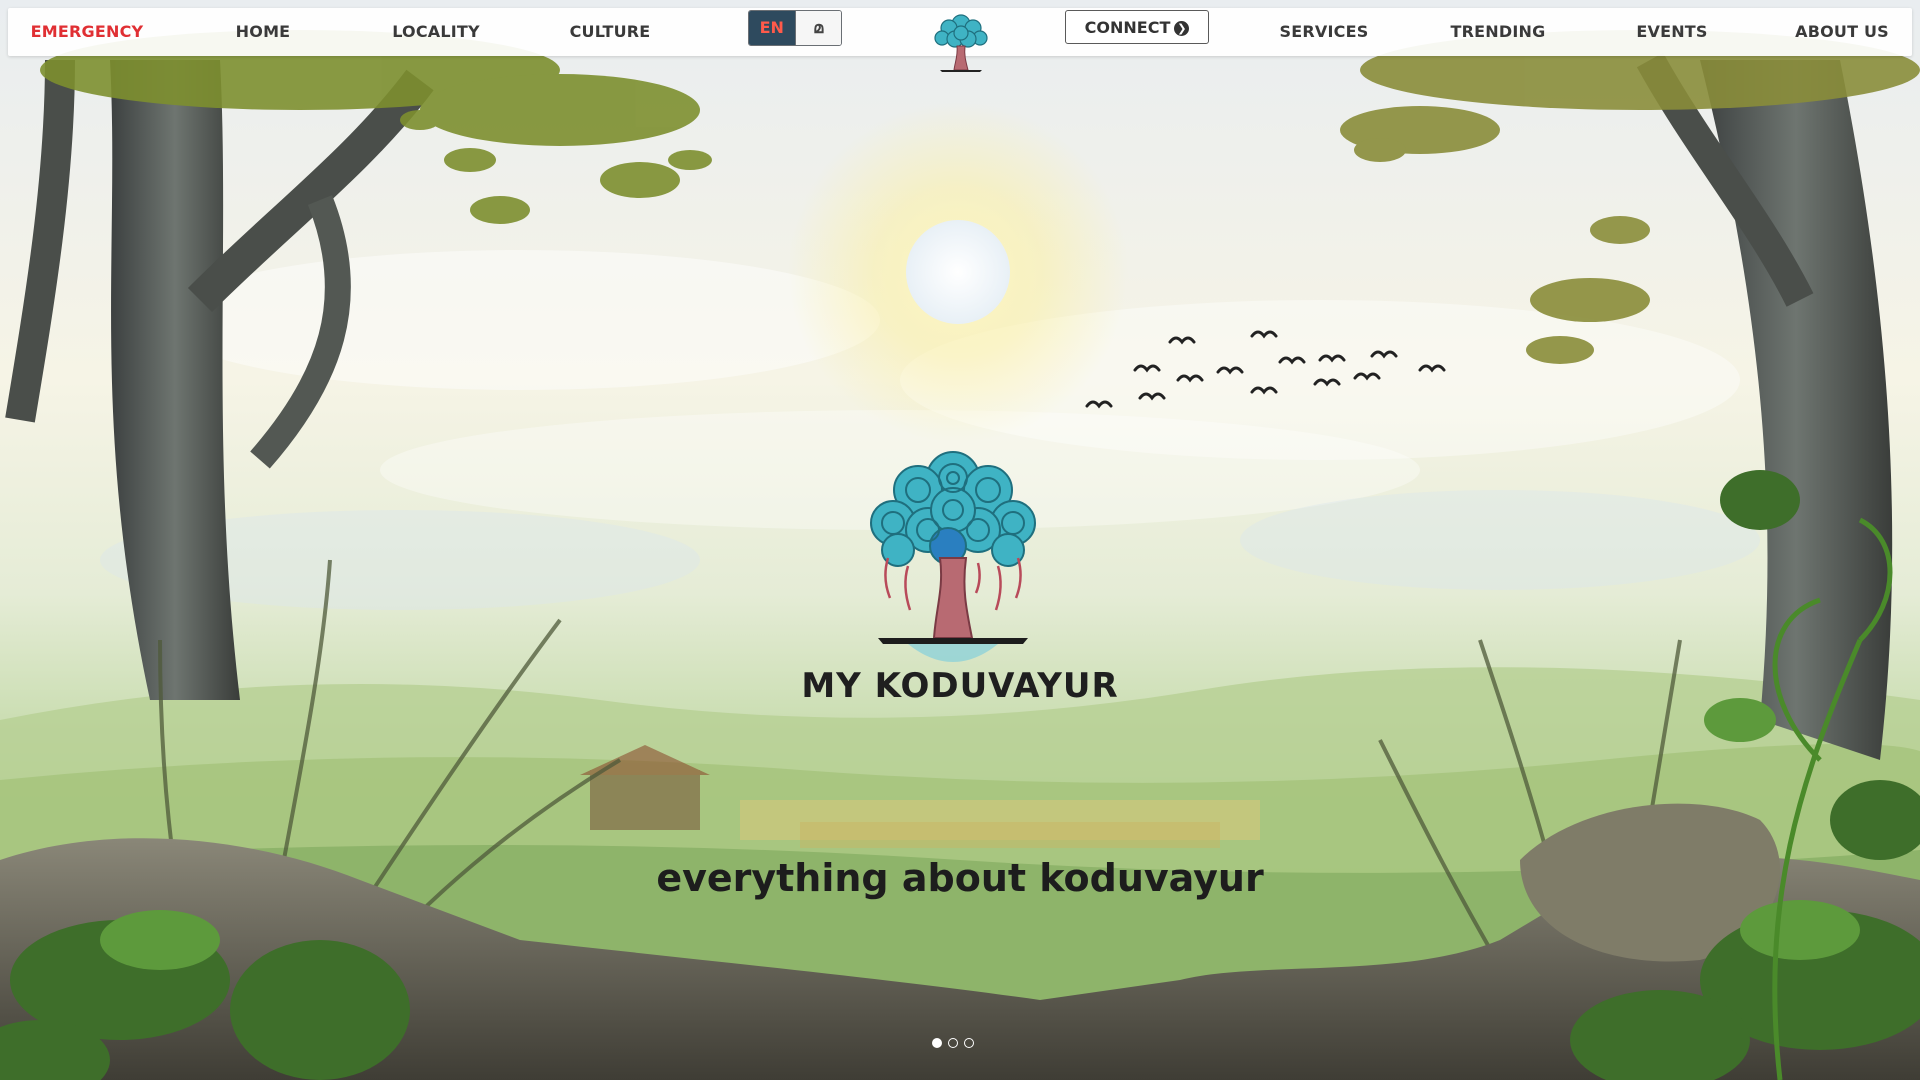 The width and height of the screenshot is (1920, 1080). What do you see at coordinates (1324, 32) in the screenshot?
I see `nav-services: SERVICES` at bounding box center [1324, 32].